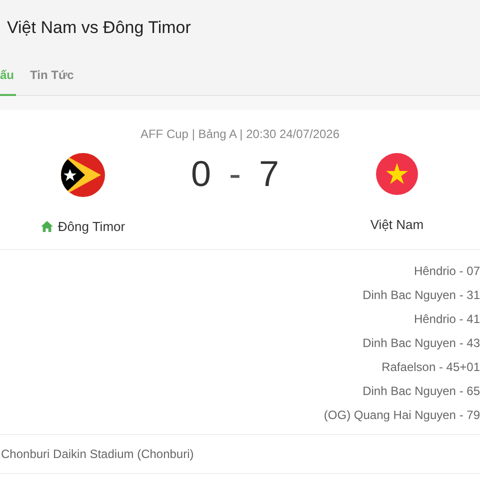 This screenshot has height=480, width=480. Describe the element at coordinates (235, 174) in the screenshot. I see `score: 0 - 7` at that location.